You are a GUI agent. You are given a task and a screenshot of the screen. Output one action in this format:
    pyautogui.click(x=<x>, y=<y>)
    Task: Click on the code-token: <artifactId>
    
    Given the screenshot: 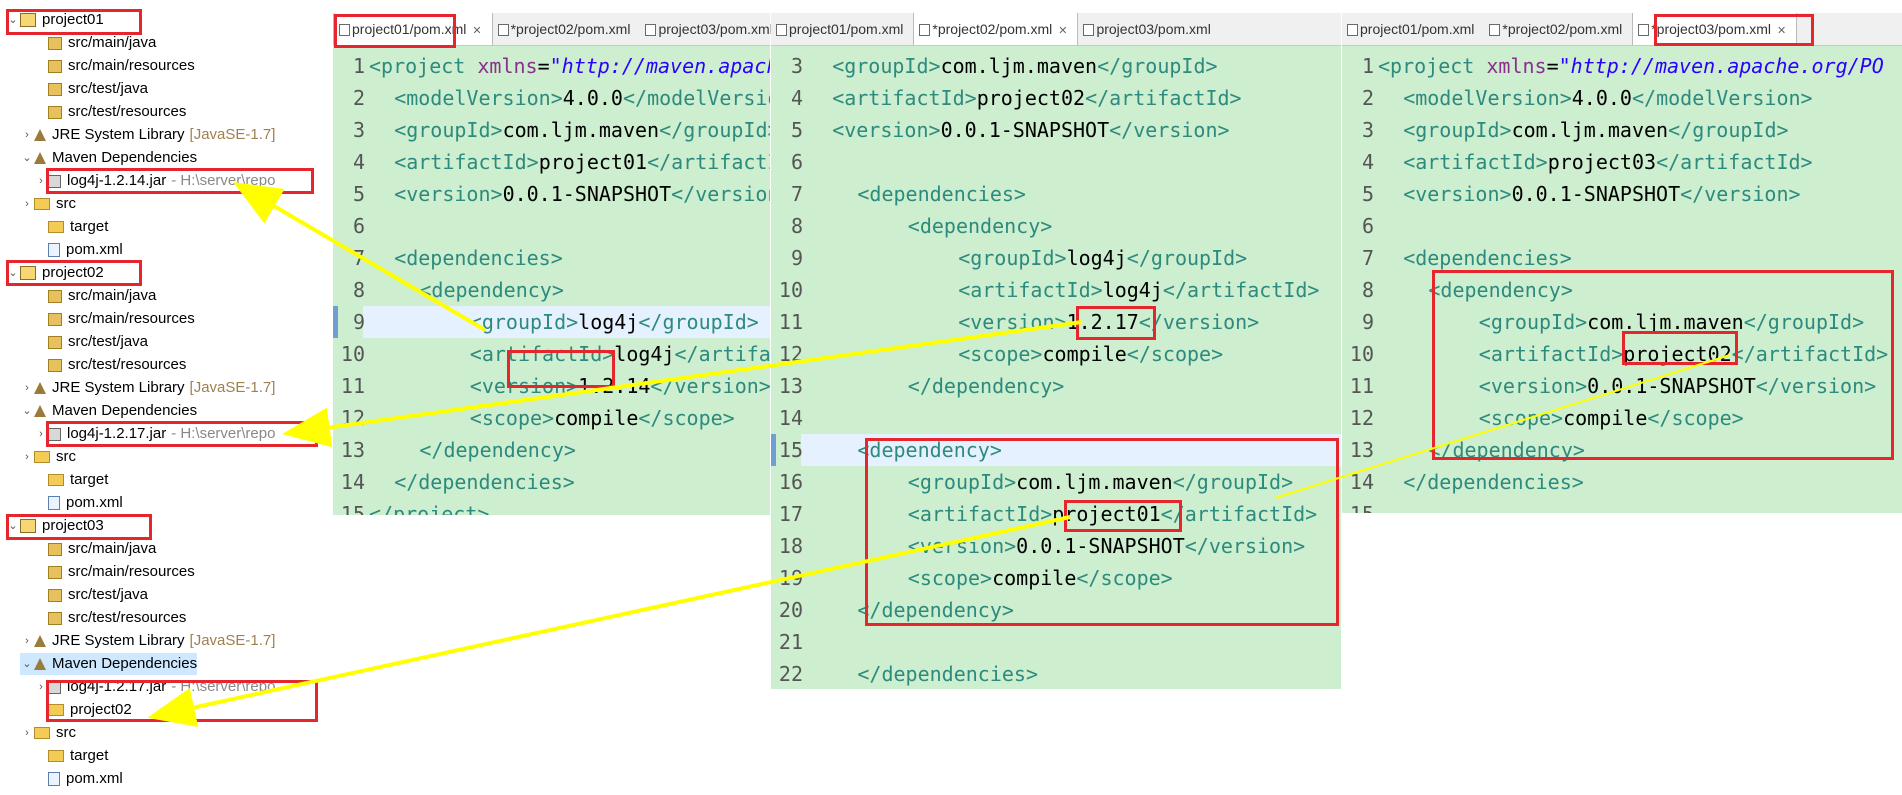 What is the action you would take?
    pyautogui.click(x=1475, y=162)
    